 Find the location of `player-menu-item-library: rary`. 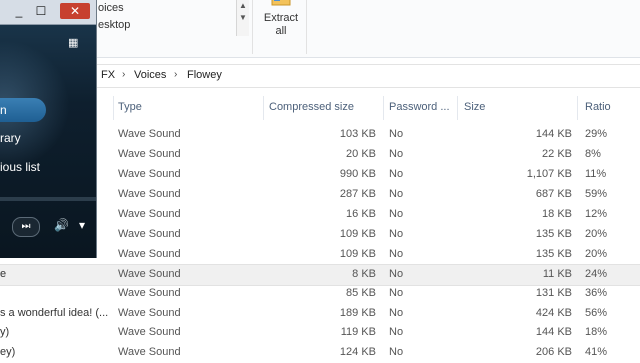

player-menu-item-library: rary is located at coordinates (10, 138).